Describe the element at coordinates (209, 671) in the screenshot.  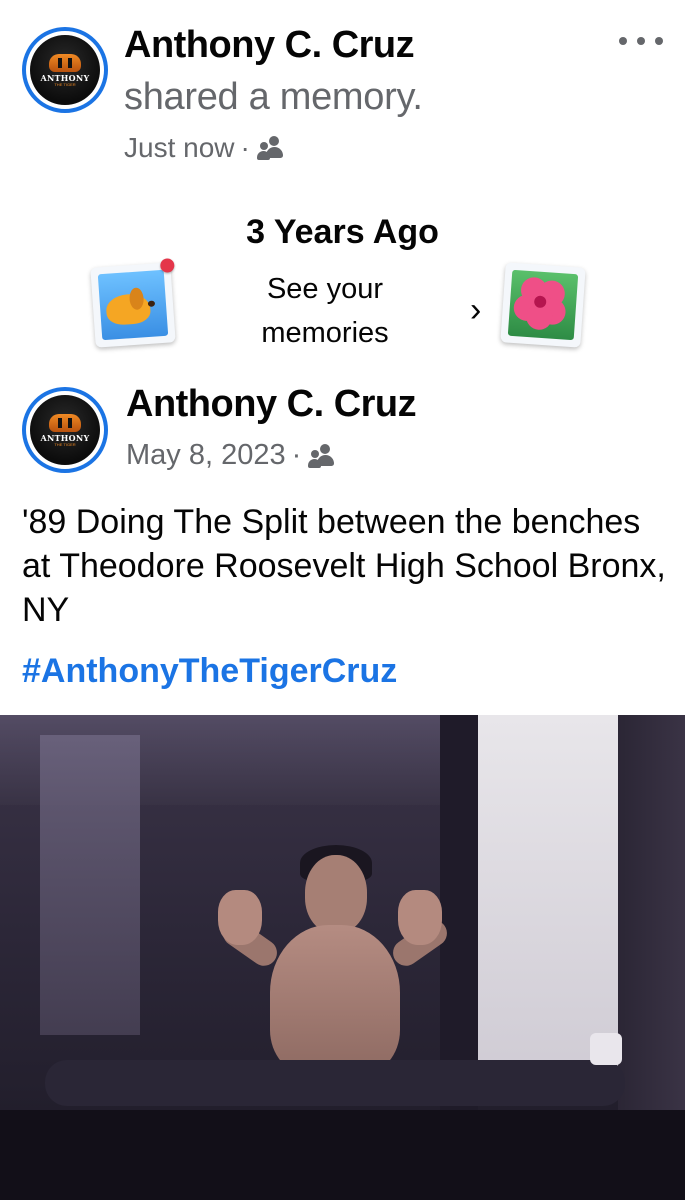
I see `hashtag-link: #AnthonyTheTigerCruz` at that location.